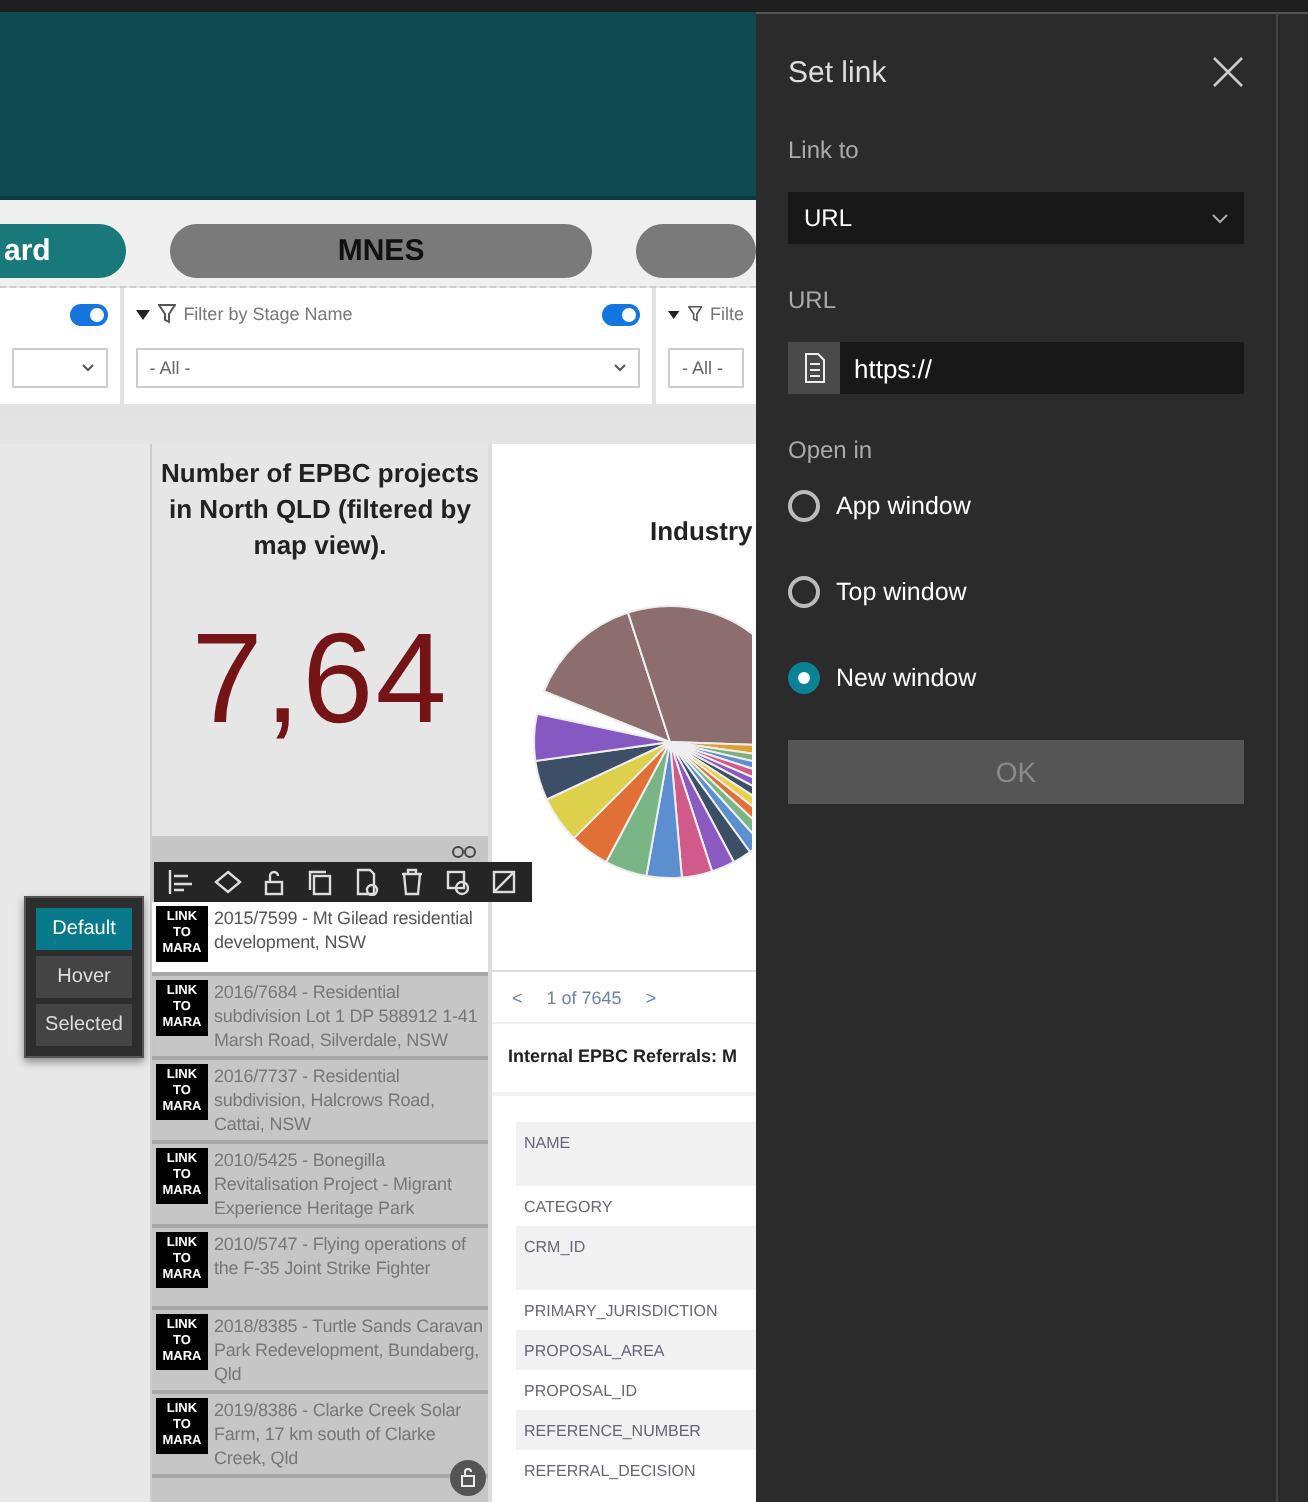 This screenshot has height=1502, width=1308. Describe the element at coordinates (636, 1350) in the screenshot. I see `field-label: PROPOSAL_AREA` at that location.